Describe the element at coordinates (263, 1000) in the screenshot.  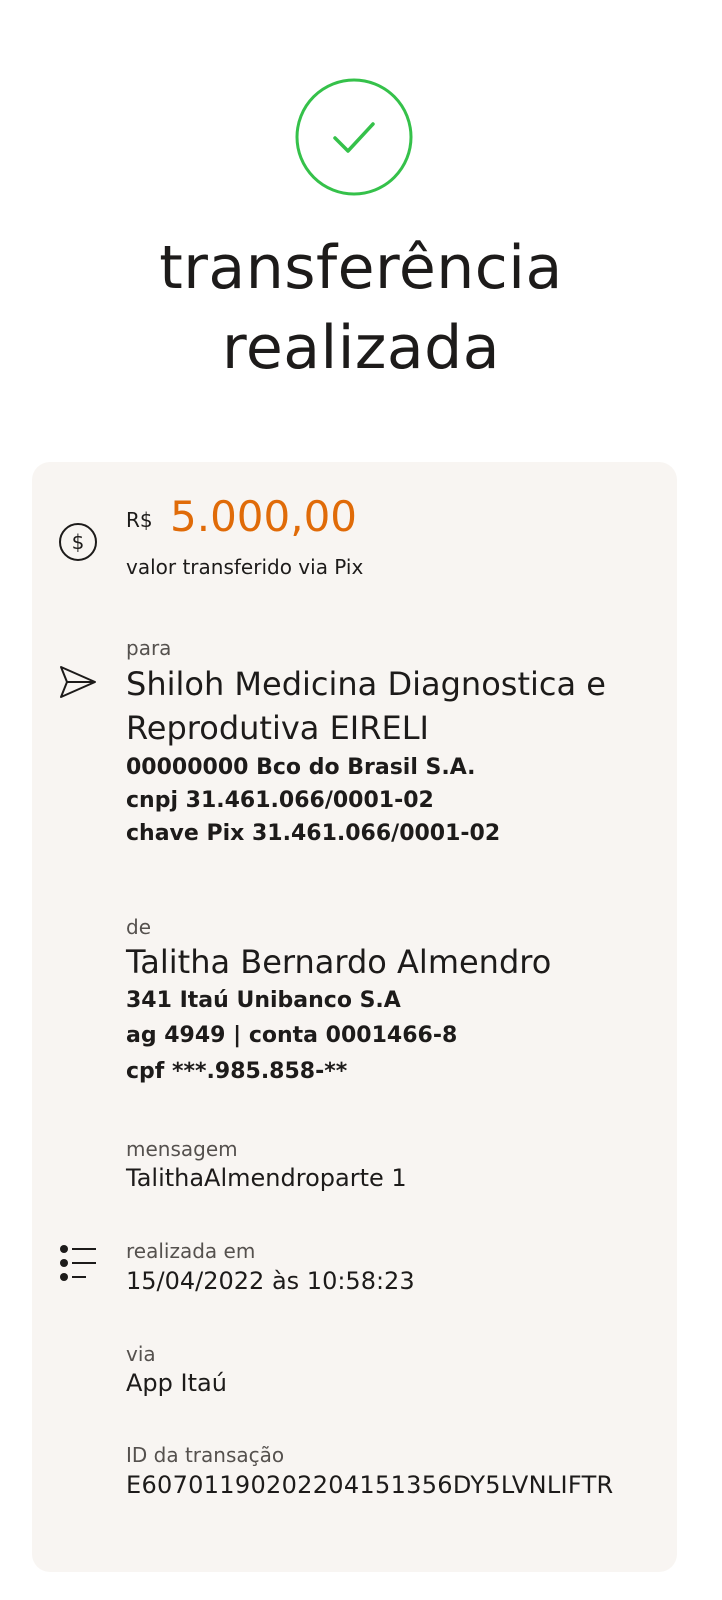
I see `sender-bank: 341 Itaú Unibanco S.A` at that location.